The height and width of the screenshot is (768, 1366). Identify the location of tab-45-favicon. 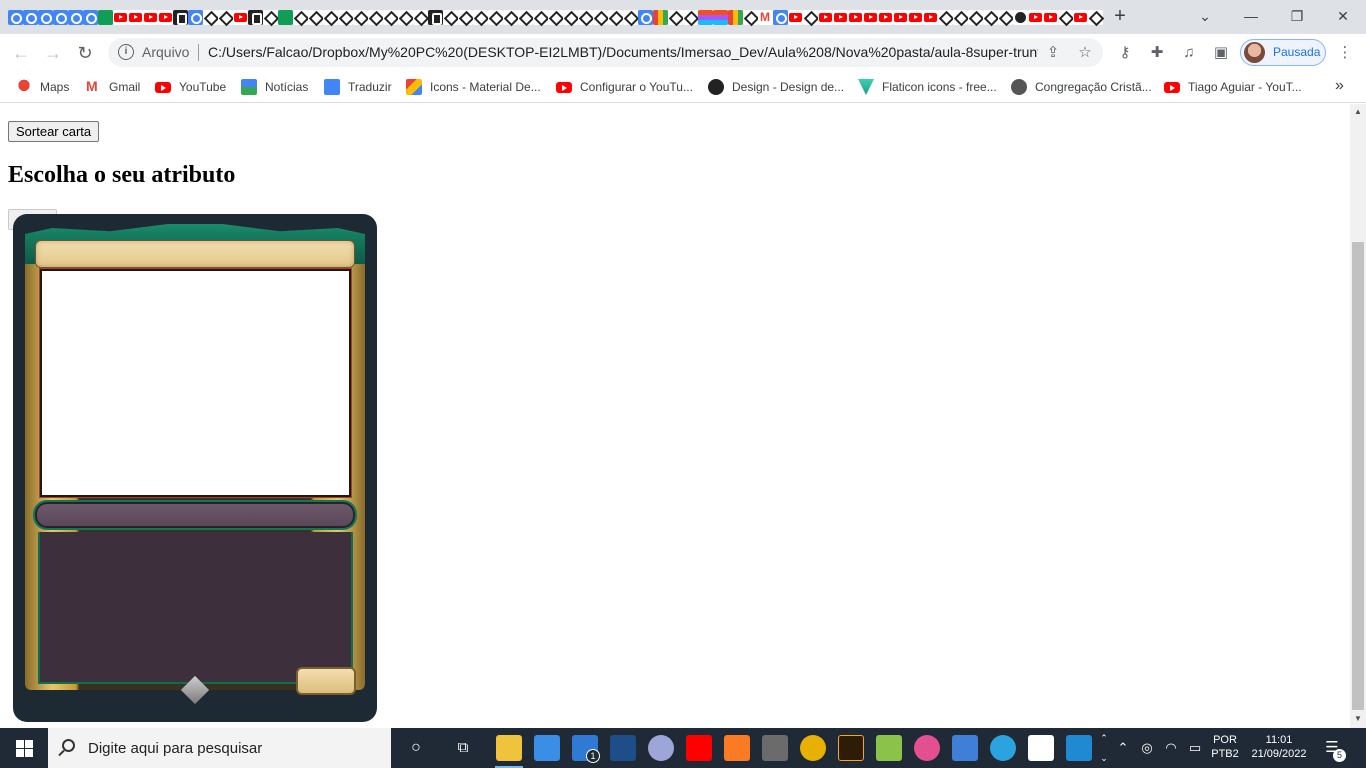
(690, 17).